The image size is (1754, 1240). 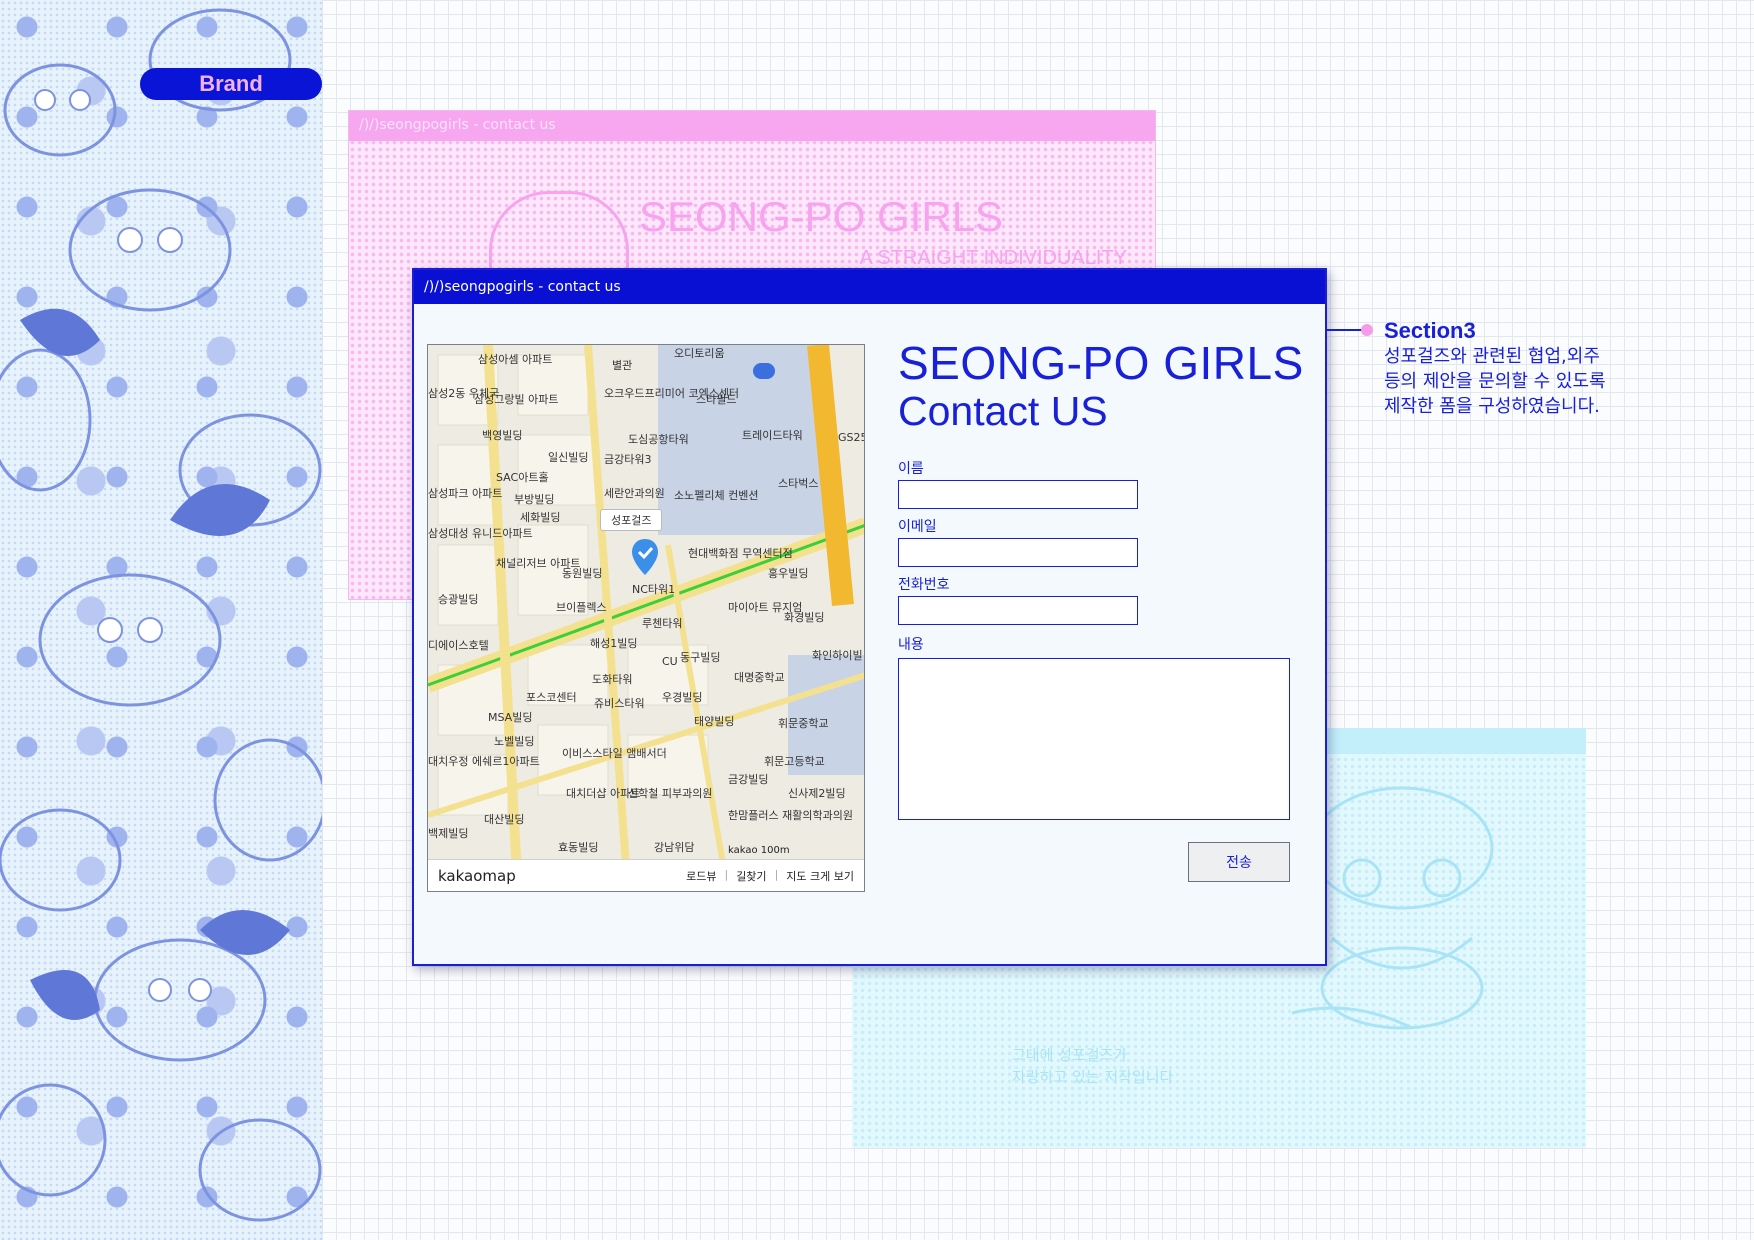 What do you see at coordinates (522, 477) in the screenshot?
I see `map-label: SAC아트홀` at bounding box center [522, 477].